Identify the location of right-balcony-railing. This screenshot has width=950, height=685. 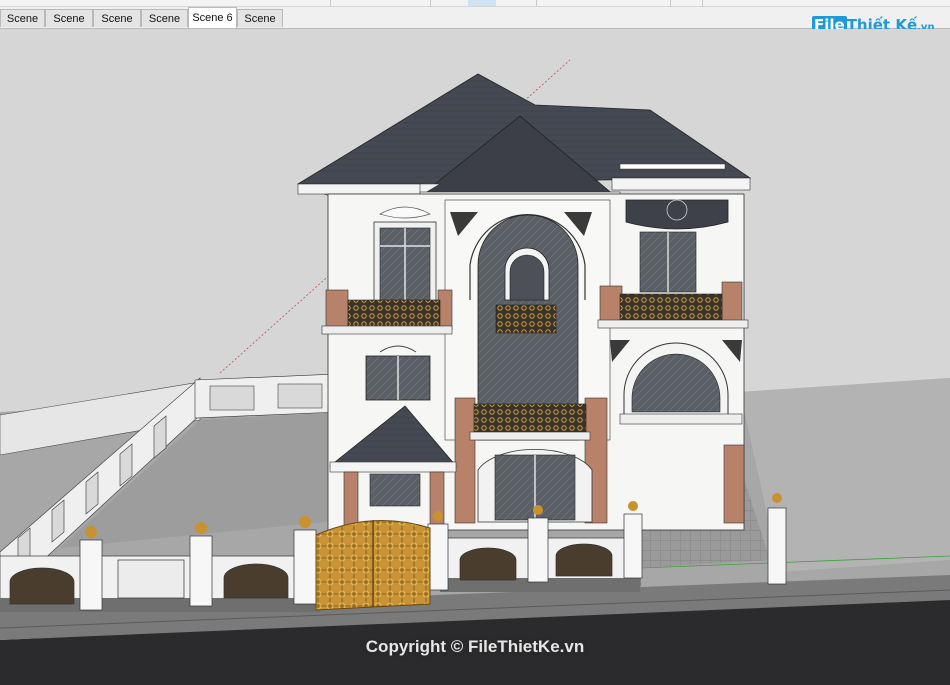
(671, 307).